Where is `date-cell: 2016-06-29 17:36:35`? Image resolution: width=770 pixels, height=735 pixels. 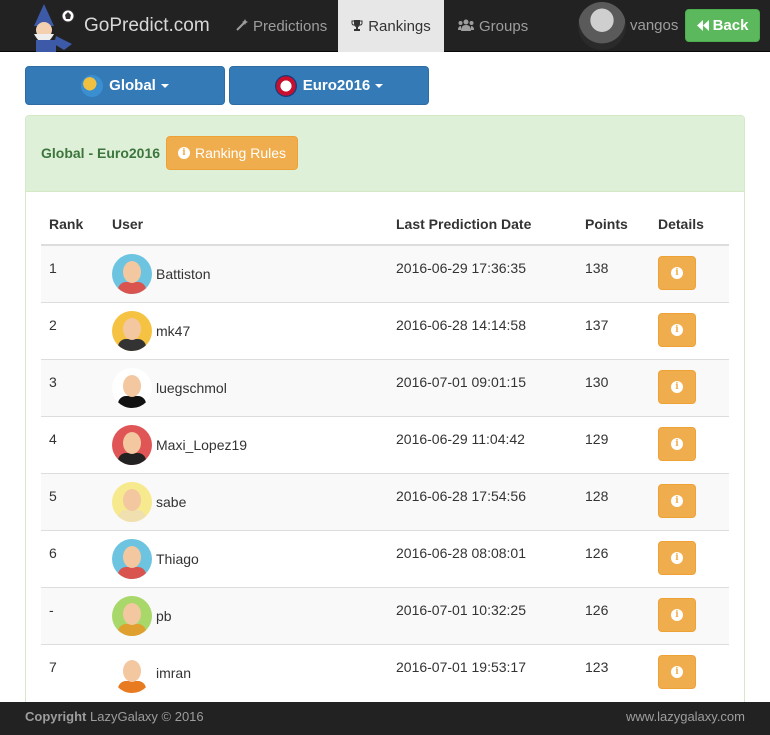
date-cell: 2016-06-29 17:36:35 is located at coordinates (482, 273).